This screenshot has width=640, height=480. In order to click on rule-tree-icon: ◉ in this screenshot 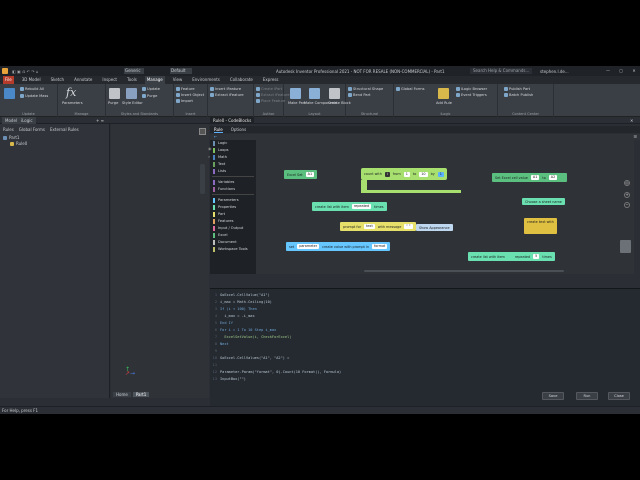, I will do `click(210, 148)`.